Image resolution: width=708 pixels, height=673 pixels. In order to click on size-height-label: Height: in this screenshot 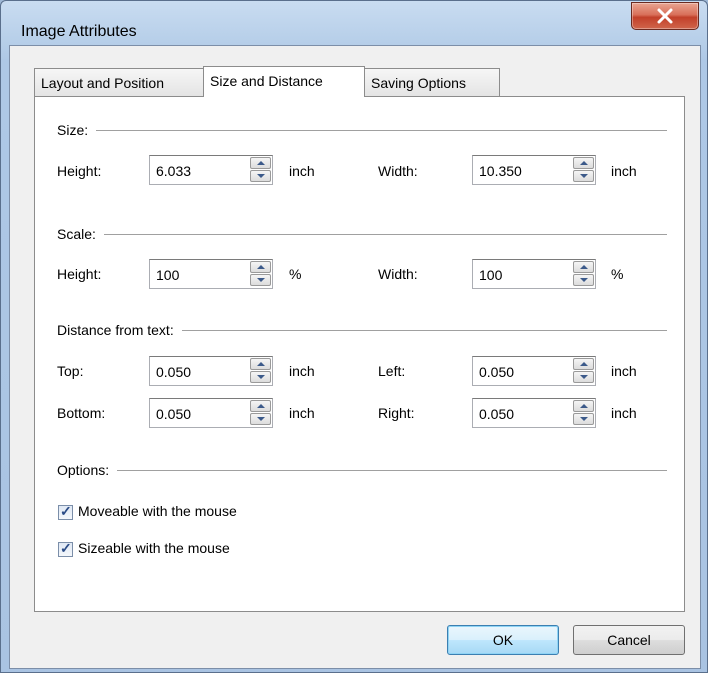, I will do `click(79, 171)`.